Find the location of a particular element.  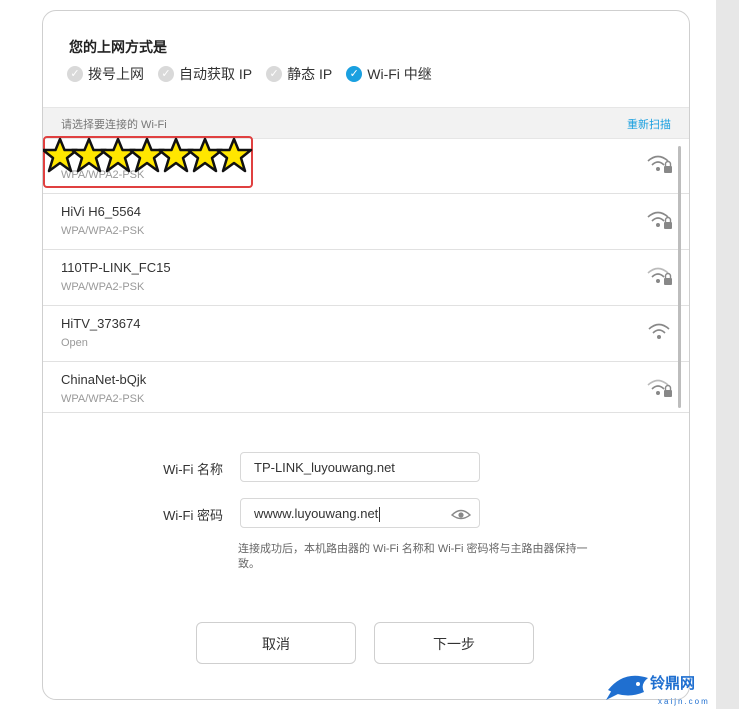

wifi-row: 110TP-LINK_FC15 WPA/WPA2-PSK is located at coordinates (366, 278).